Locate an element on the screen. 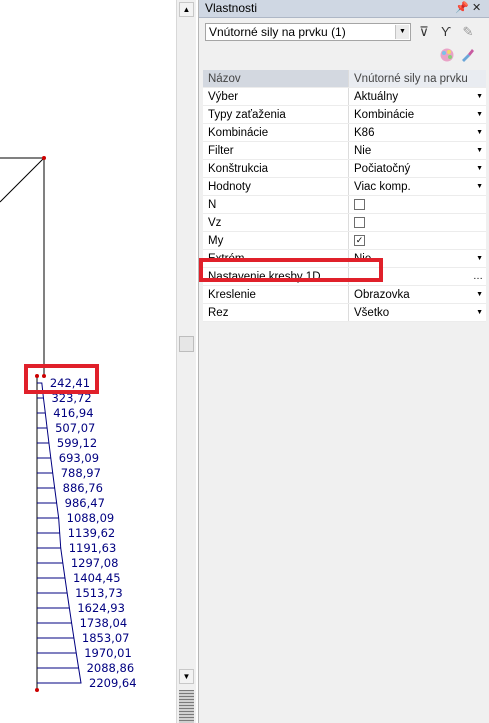 This screenshot has width=489, height=723. property-value-text: Obrazovka is located at coordinates (382, 294).